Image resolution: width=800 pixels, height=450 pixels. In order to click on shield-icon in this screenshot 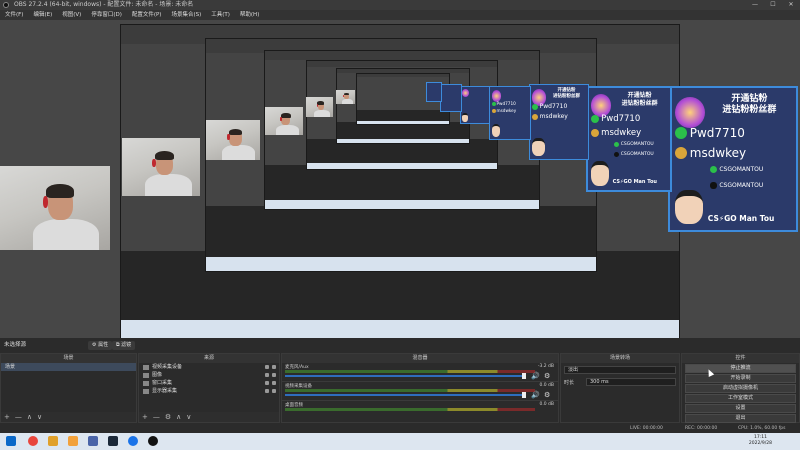, I will do `click(93, 441)`.